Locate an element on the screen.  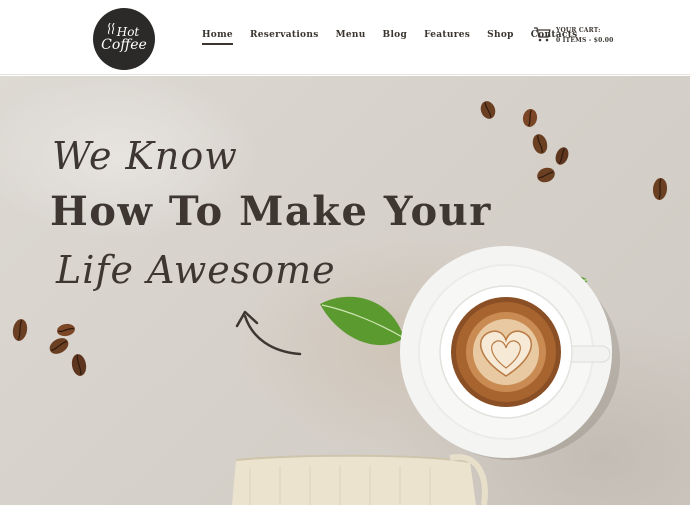
curved-arrow-icon is located at coordinates (268, 333).